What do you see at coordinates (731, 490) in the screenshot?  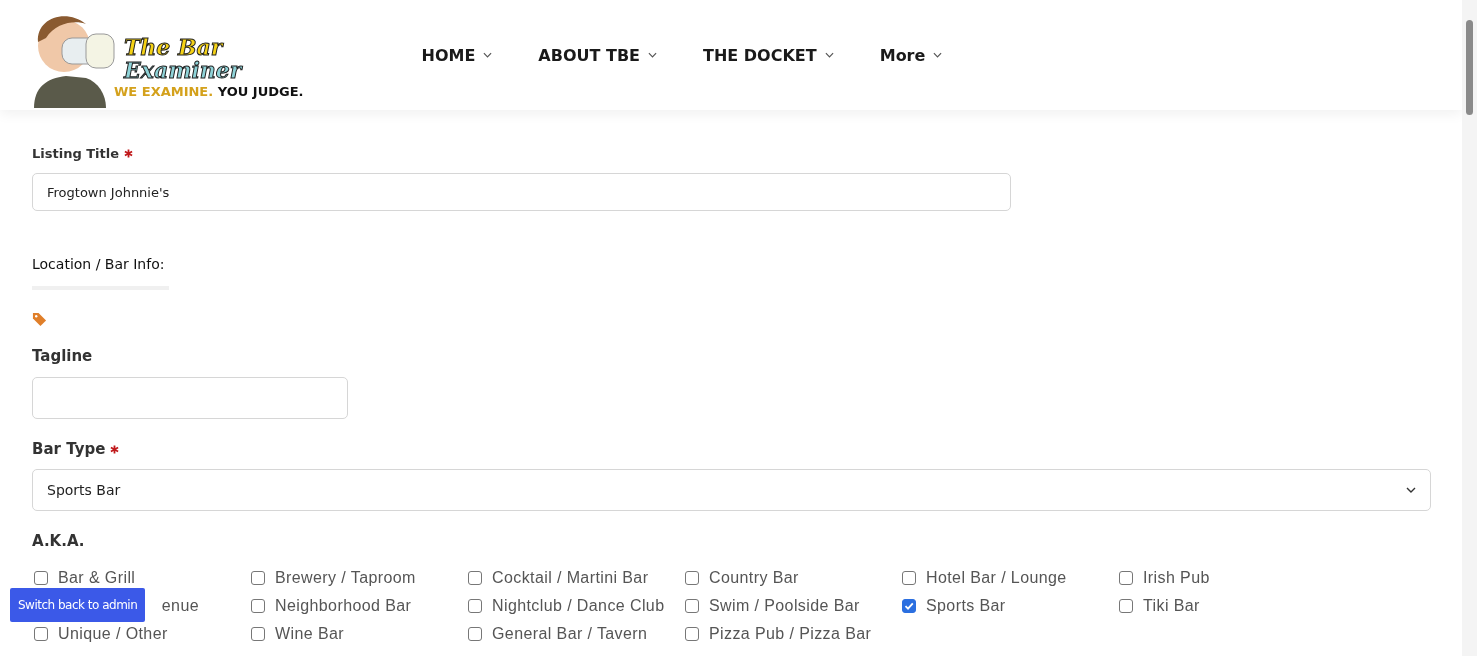 I see `dropdown-select: Sports Bar` at bounding box center [731, 490].